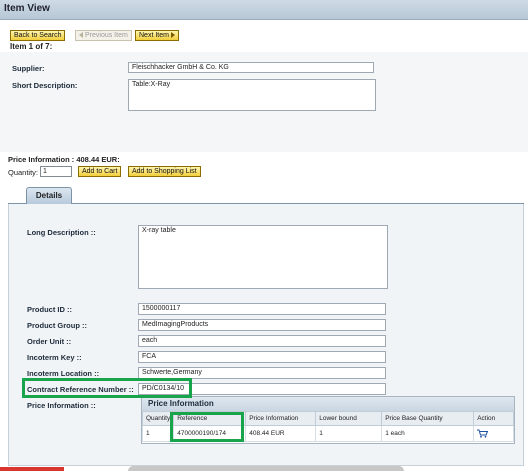 Image resolution: width=528 pixels, height=471 pixels. I want to click on product-id-field: 1500000117, so click(262, 309).